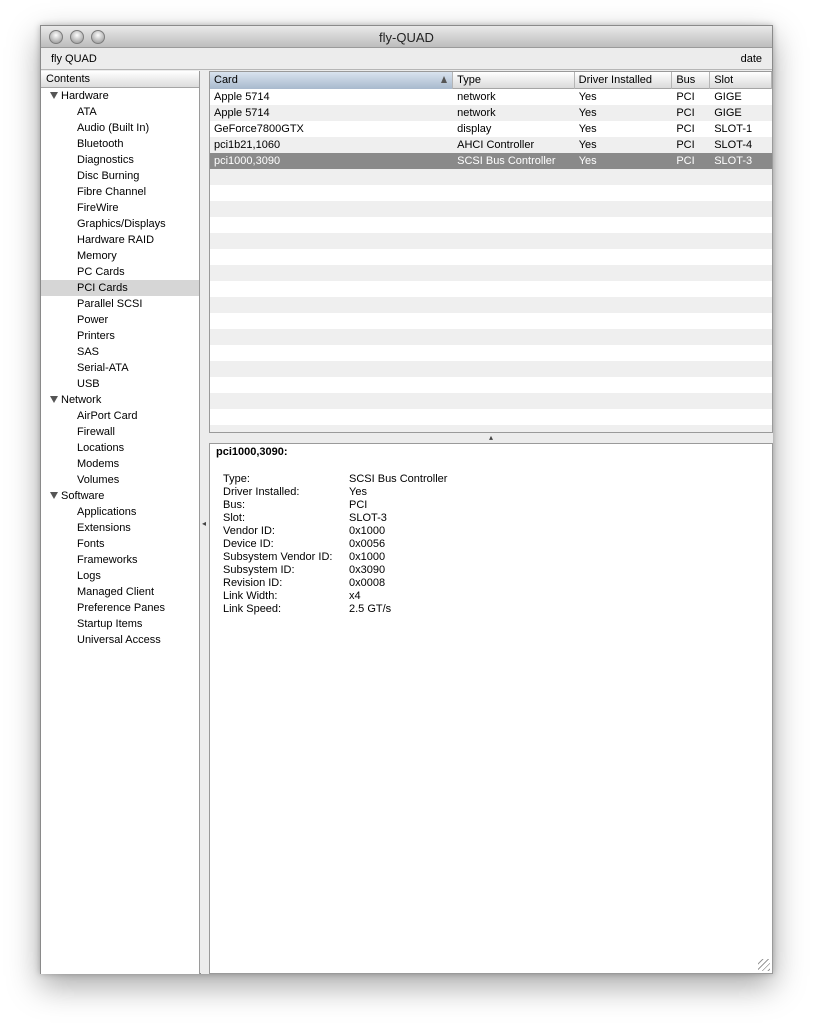 The height and width of the screenshot is (1029, 813). Describe the element at coordinates (120, 528) in the screenshot. I see `sidebar-item-extensions: Extensions` at that location.